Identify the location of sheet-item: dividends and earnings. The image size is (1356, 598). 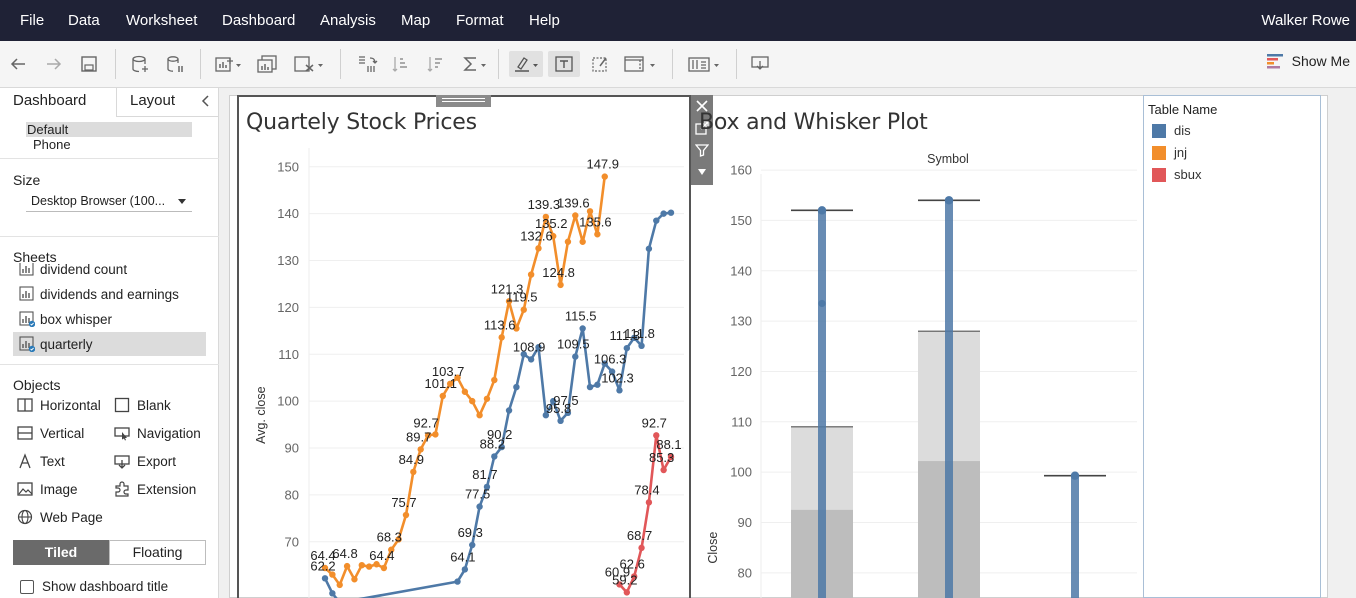
(109, 294).